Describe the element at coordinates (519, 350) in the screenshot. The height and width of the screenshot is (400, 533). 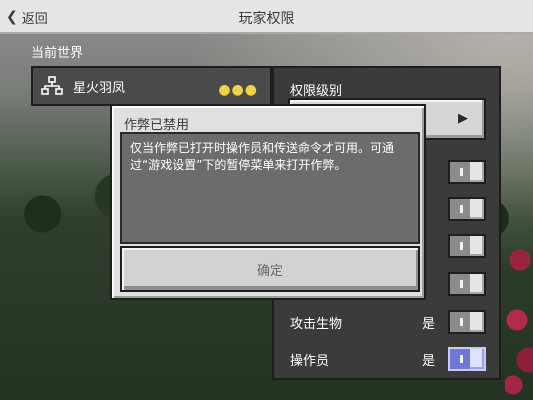
I see `background-red-leaves-lower` at that location.